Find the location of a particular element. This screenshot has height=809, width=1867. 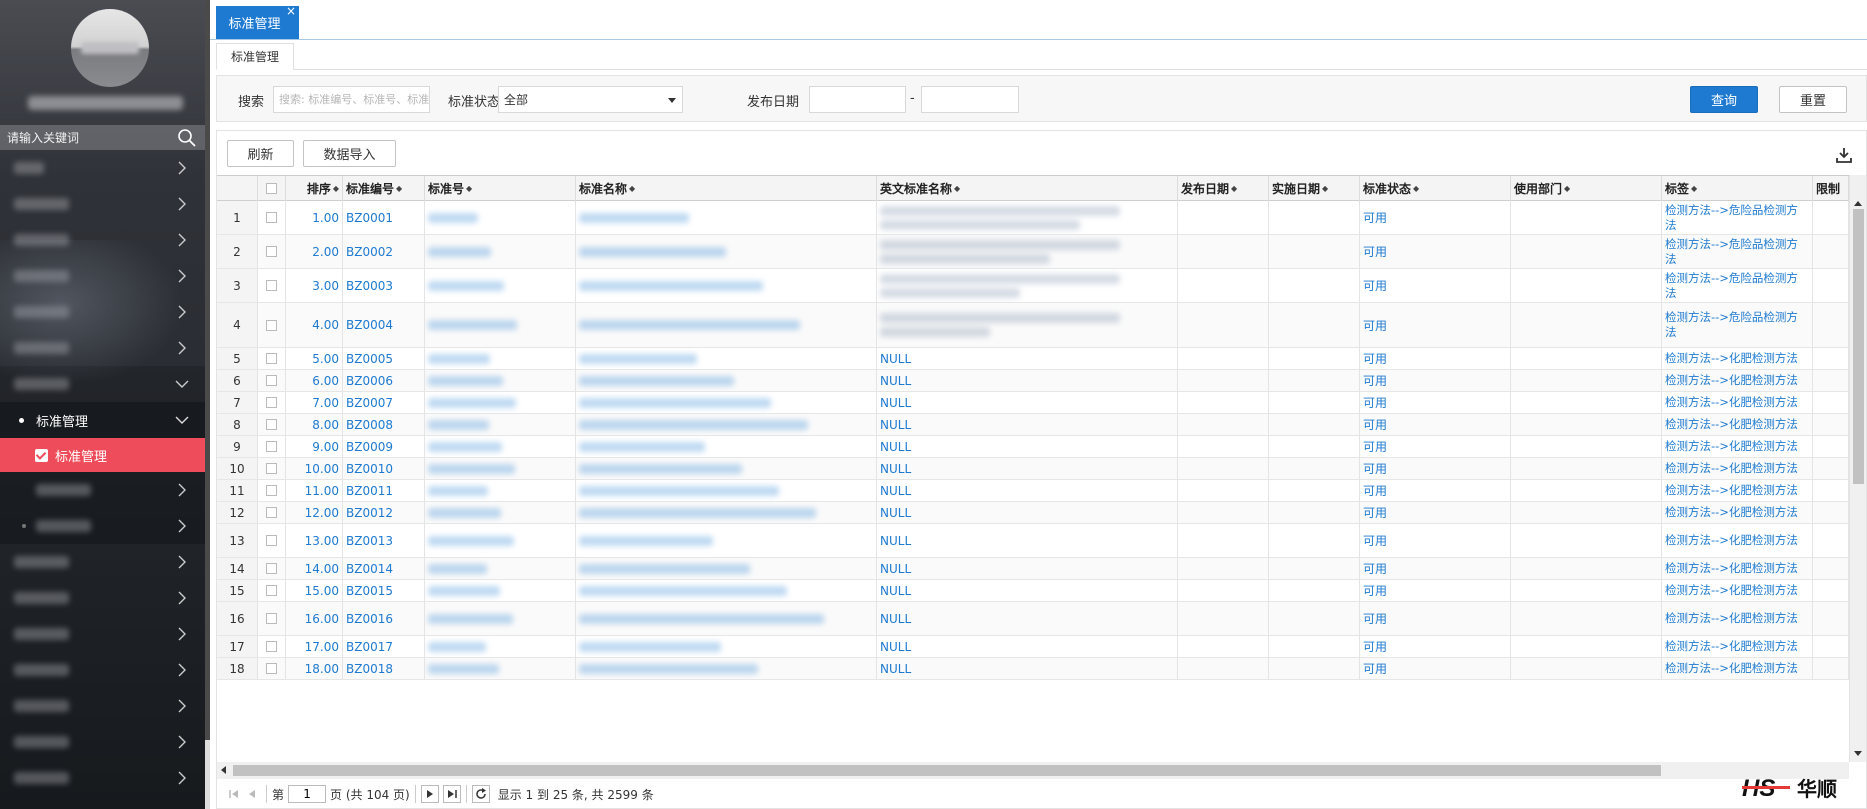

table-row: 2 2.00 BZ0002 可用 检测方法-->危险品检测方法 is located at coordinates (1033, 252).